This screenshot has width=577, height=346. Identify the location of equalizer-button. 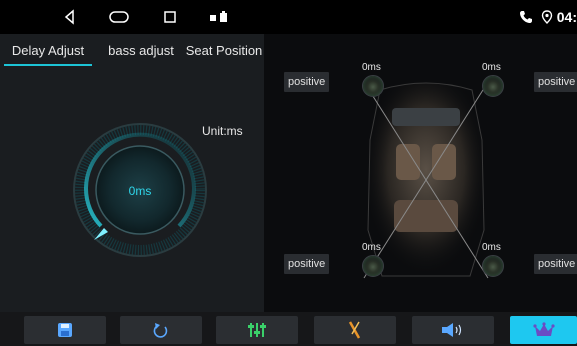
(257, 330).